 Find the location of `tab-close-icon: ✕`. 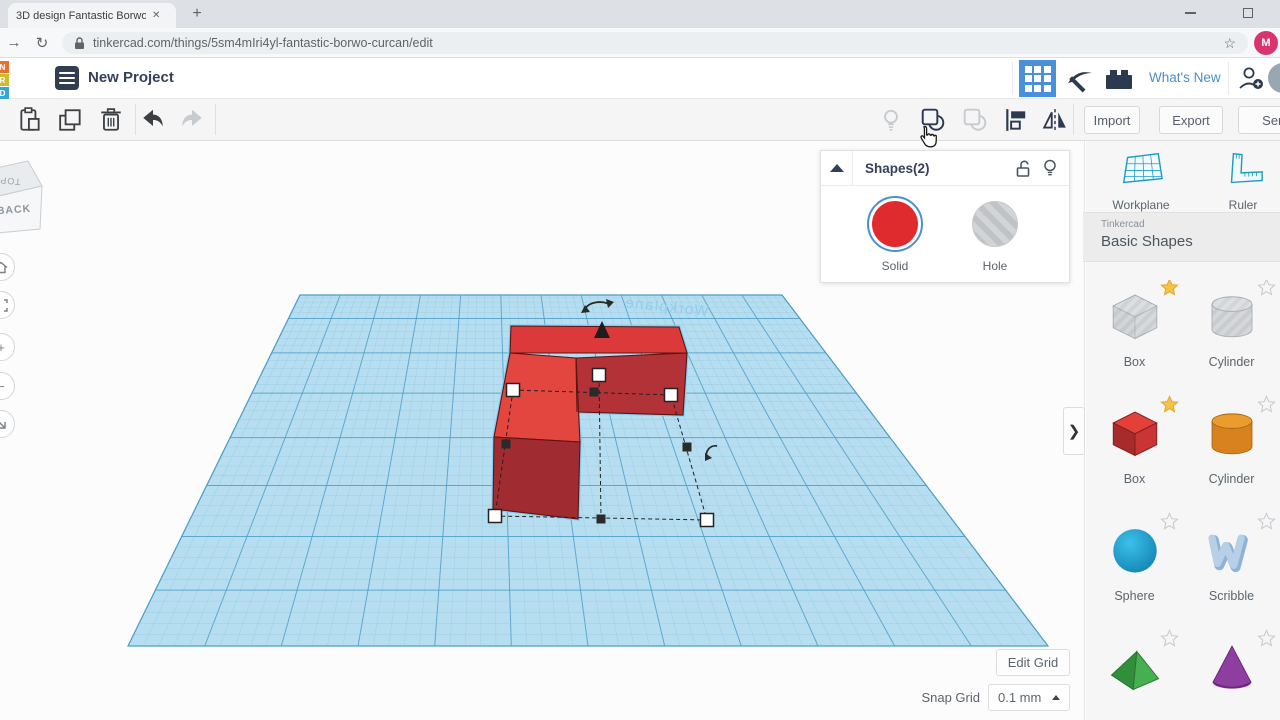

tab-close-icon: ✕ is located at coordinates (156, 15).